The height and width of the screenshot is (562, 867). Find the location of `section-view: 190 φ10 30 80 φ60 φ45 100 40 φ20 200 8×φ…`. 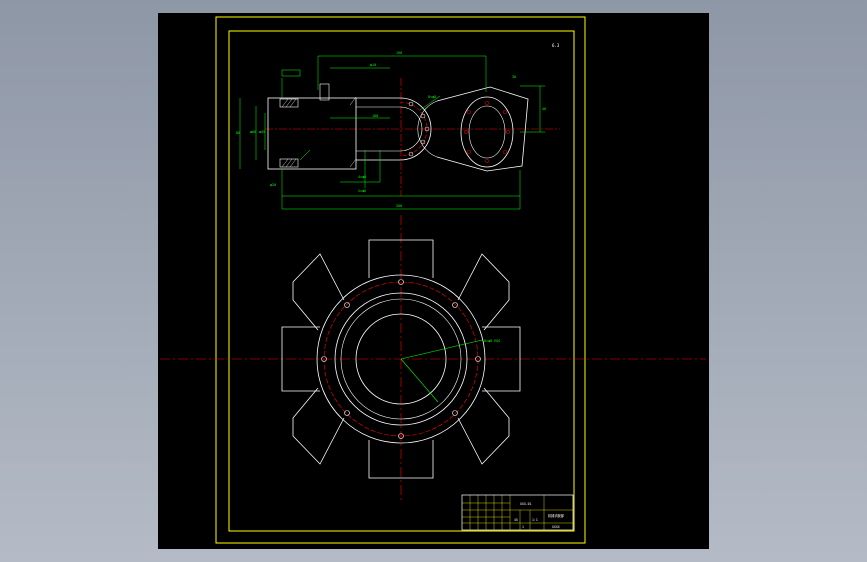

section-view: 190 φ10 30 80 φ60 φ45 100 40 φ20 200 8×φ… is located at coordinates (398, 130).